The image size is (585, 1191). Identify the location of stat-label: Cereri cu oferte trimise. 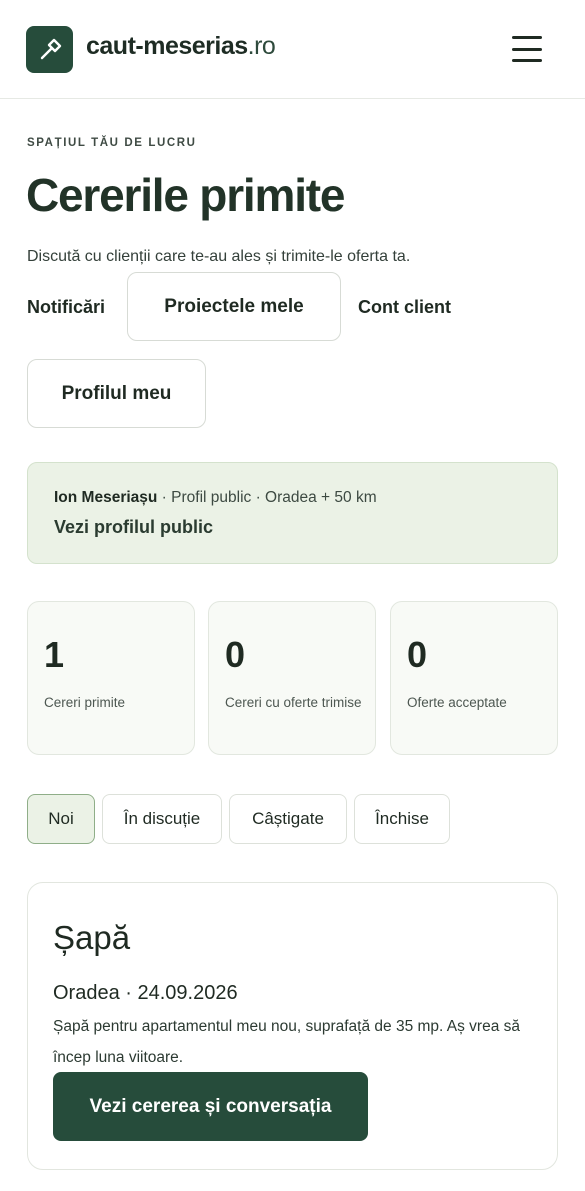
(293, 702).